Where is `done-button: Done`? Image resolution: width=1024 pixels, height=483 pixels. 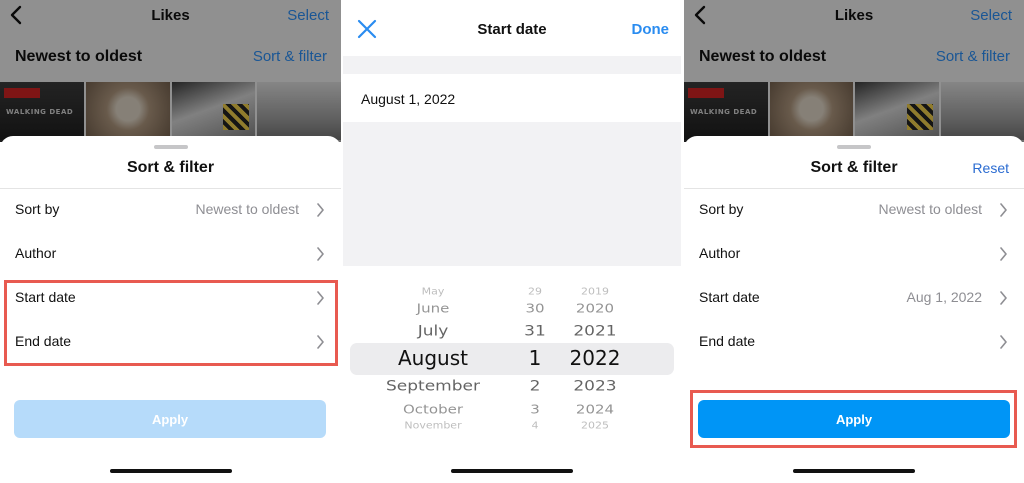 done-button: Done is located at coordinates (651, 29).